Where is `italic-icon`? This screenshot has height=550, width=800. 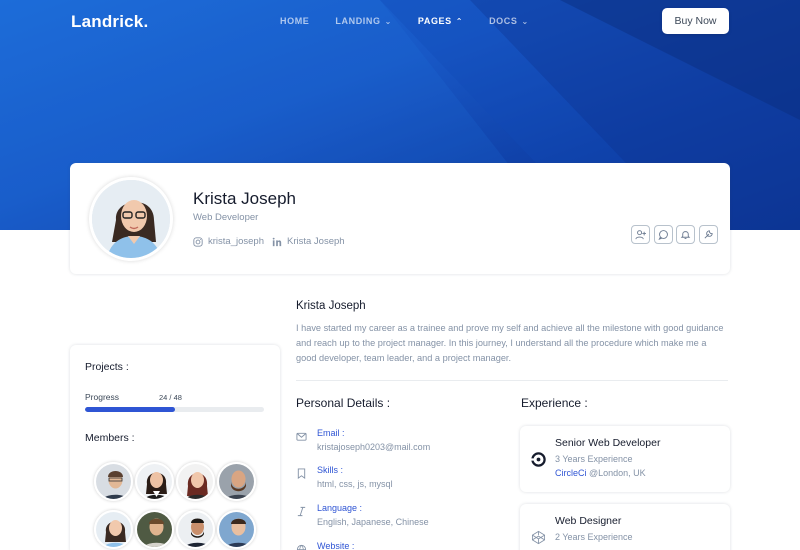
italic-icon is located at coordinates (301, 511).